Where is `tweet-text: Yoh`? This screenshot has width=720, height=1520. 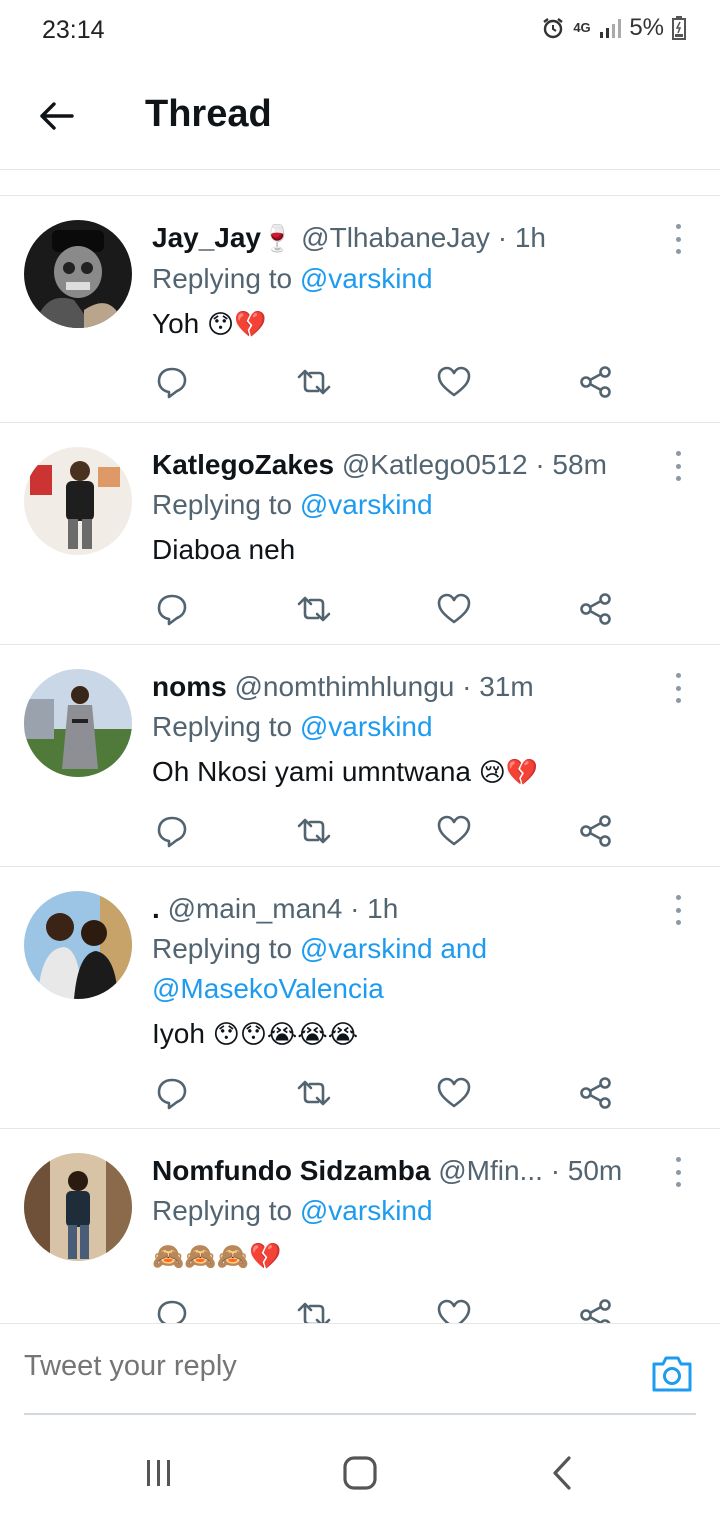 tweet-text: Yoh is located at coordinates (176, 323).